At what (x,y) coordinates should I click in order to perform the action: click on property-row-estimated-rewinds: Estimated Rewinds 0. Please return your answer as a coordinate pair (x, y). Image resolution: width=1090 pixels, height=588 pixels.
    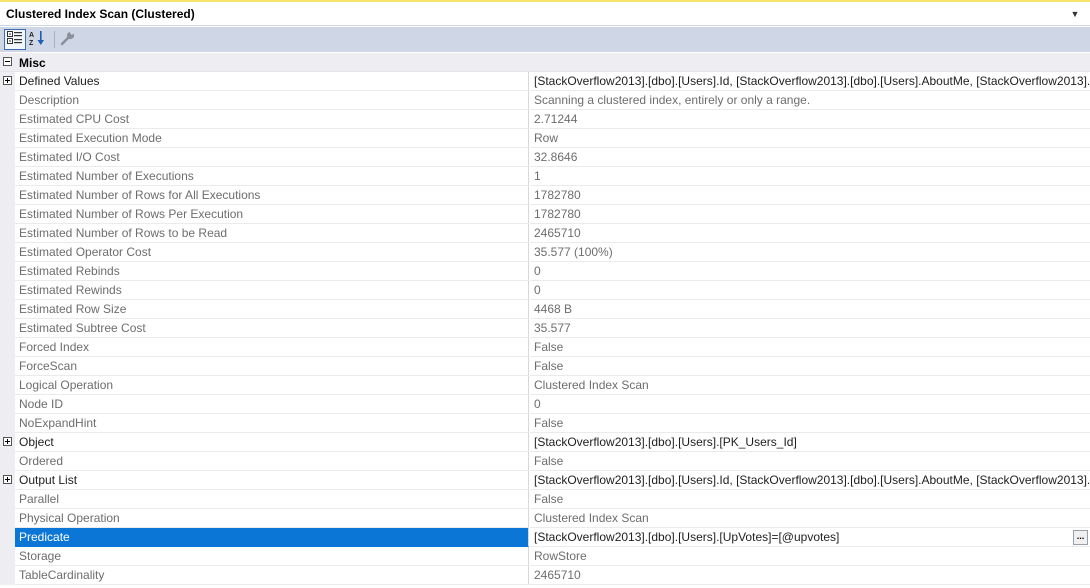
    Looking at the image, I should click on (545, 290).